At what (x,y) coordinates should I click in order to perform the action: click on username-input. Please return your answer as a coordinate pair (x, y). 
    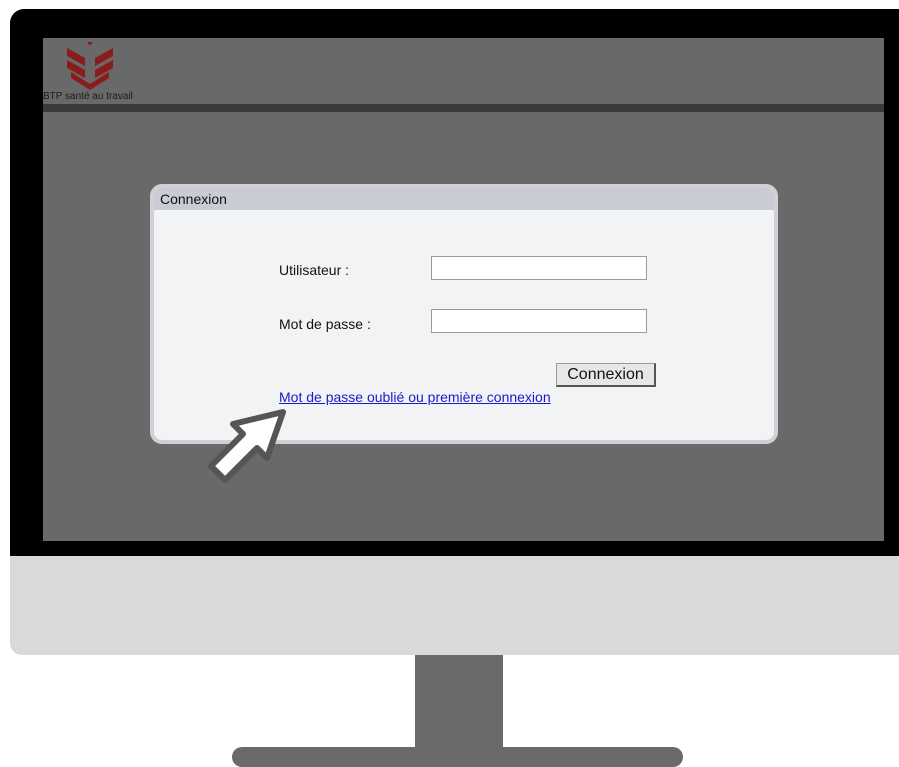
    Looking at the image, I should click on (539, 268).